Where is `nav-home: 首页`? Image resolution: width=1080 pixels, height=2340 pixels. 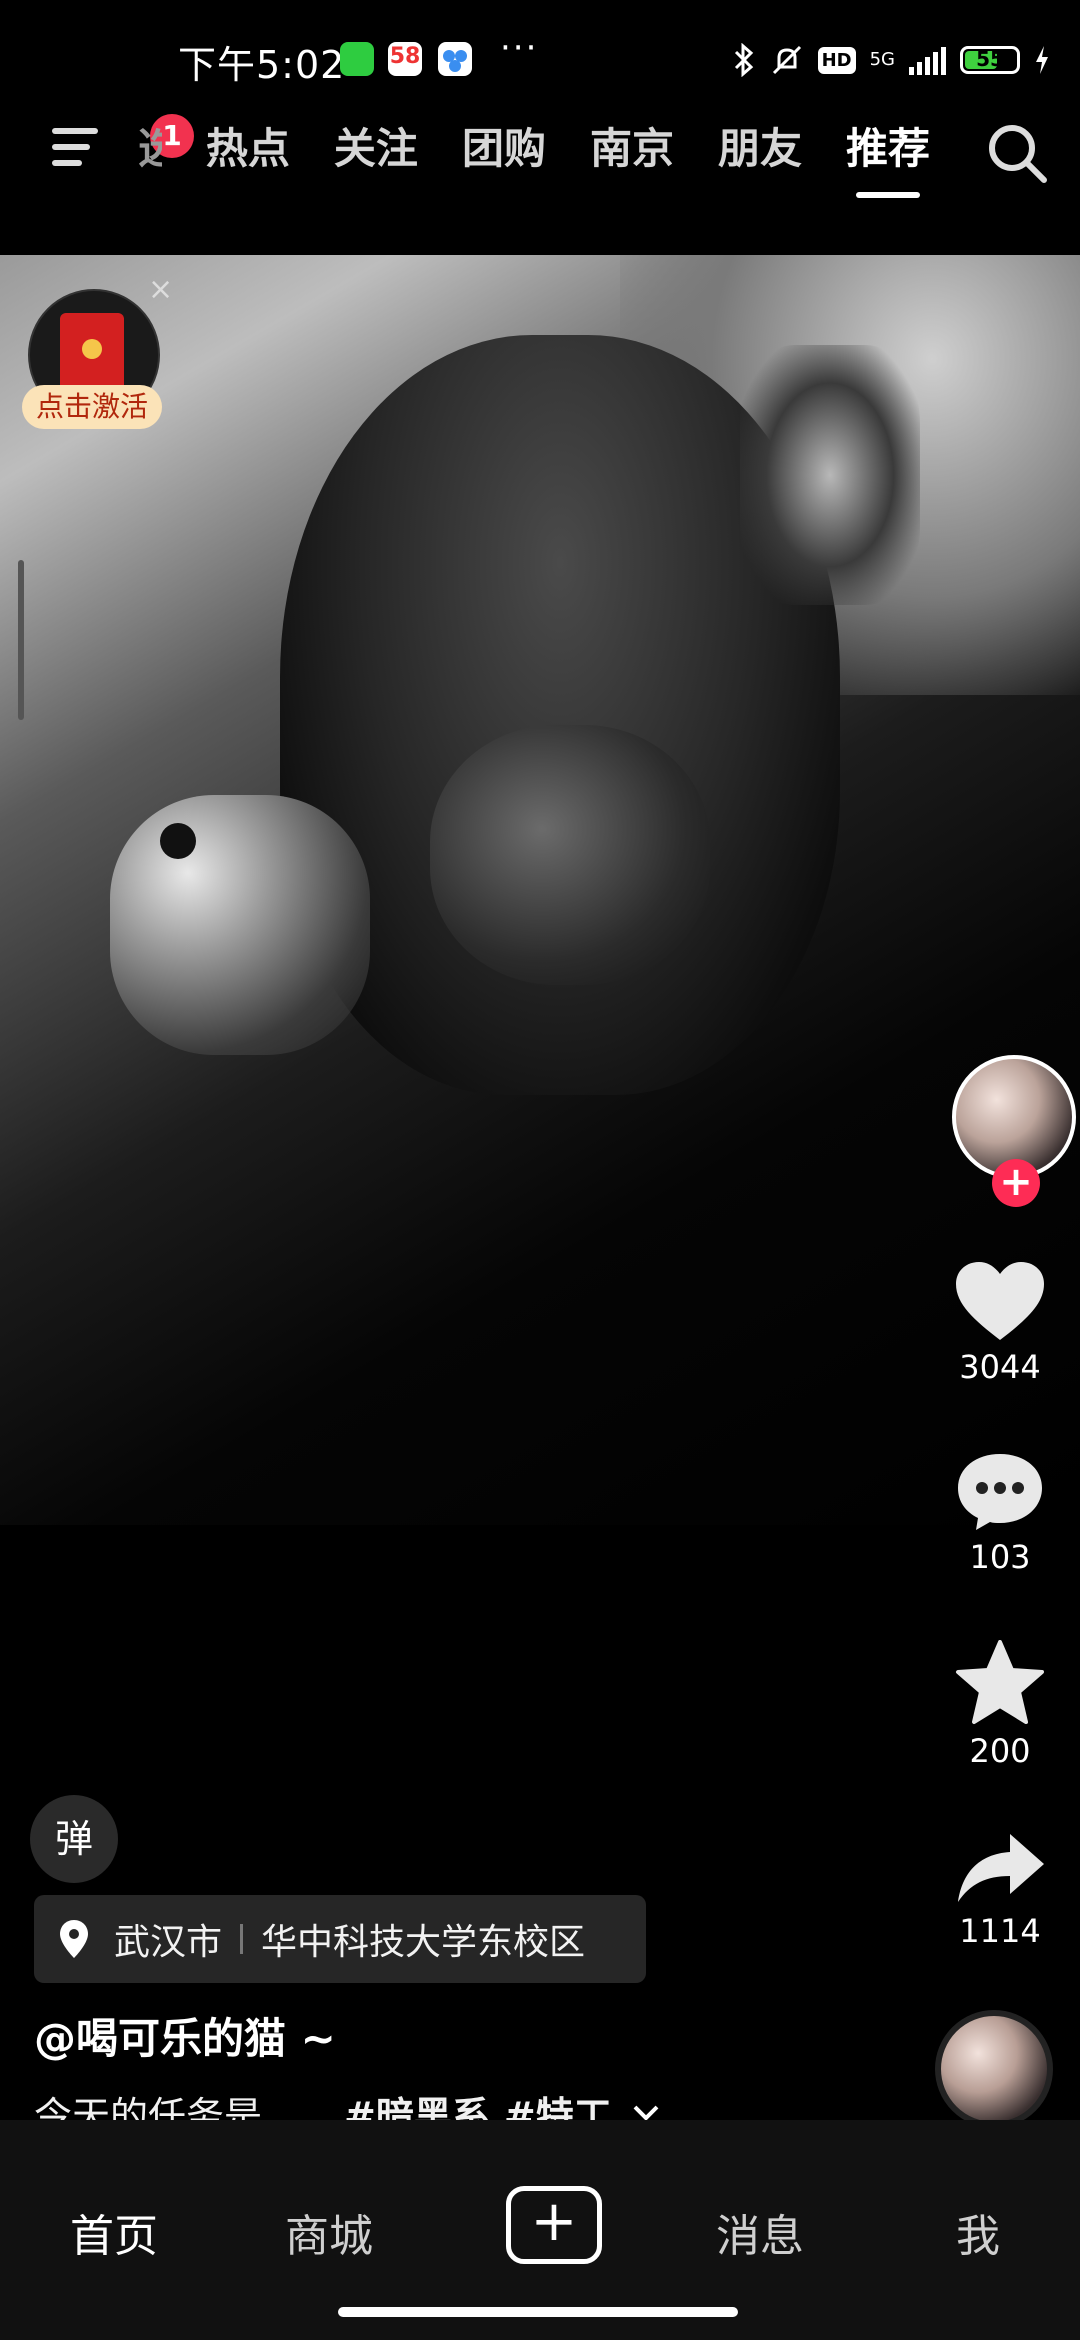
nav-home: 首页 is located at coordinates (114, 2232).